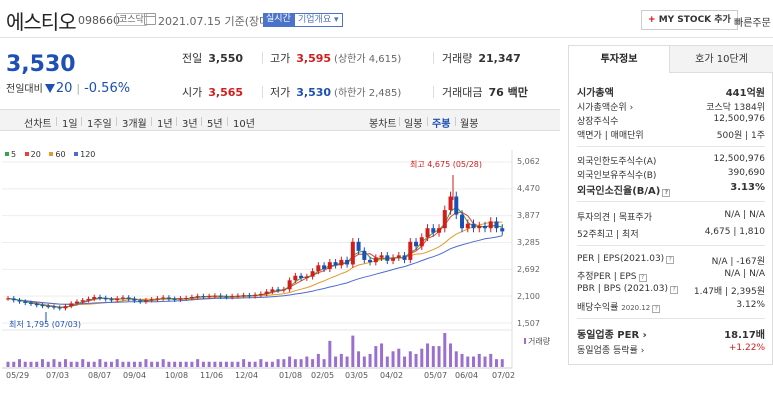 The image size is (773, 400). What do you see at coordinates (619, 59) in the screenshot?
I see `tab-investment-info: 투자정보` at bounding box center [619, 59].